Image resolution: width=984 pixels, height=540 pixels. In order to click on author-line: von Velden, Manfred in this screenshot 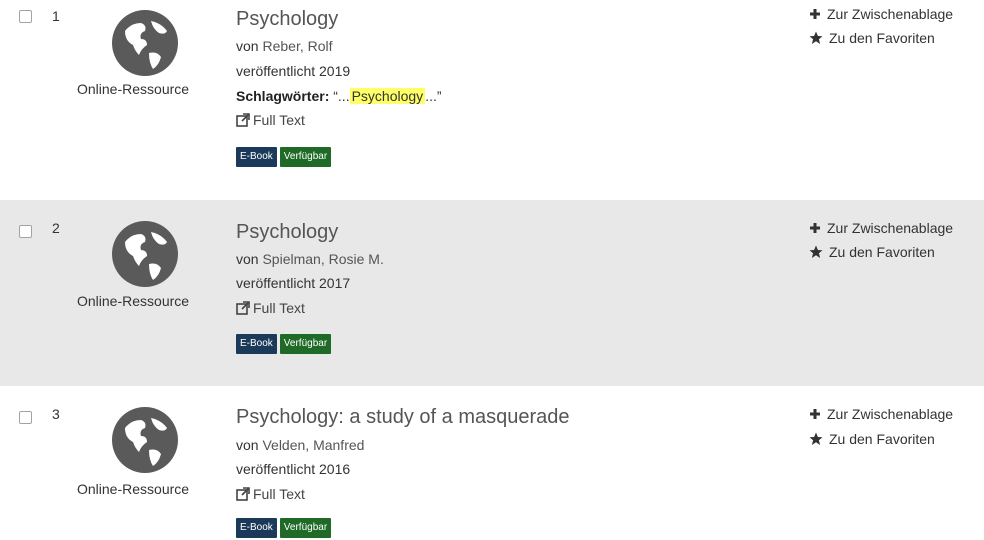, I will do `click(300, 445)`.